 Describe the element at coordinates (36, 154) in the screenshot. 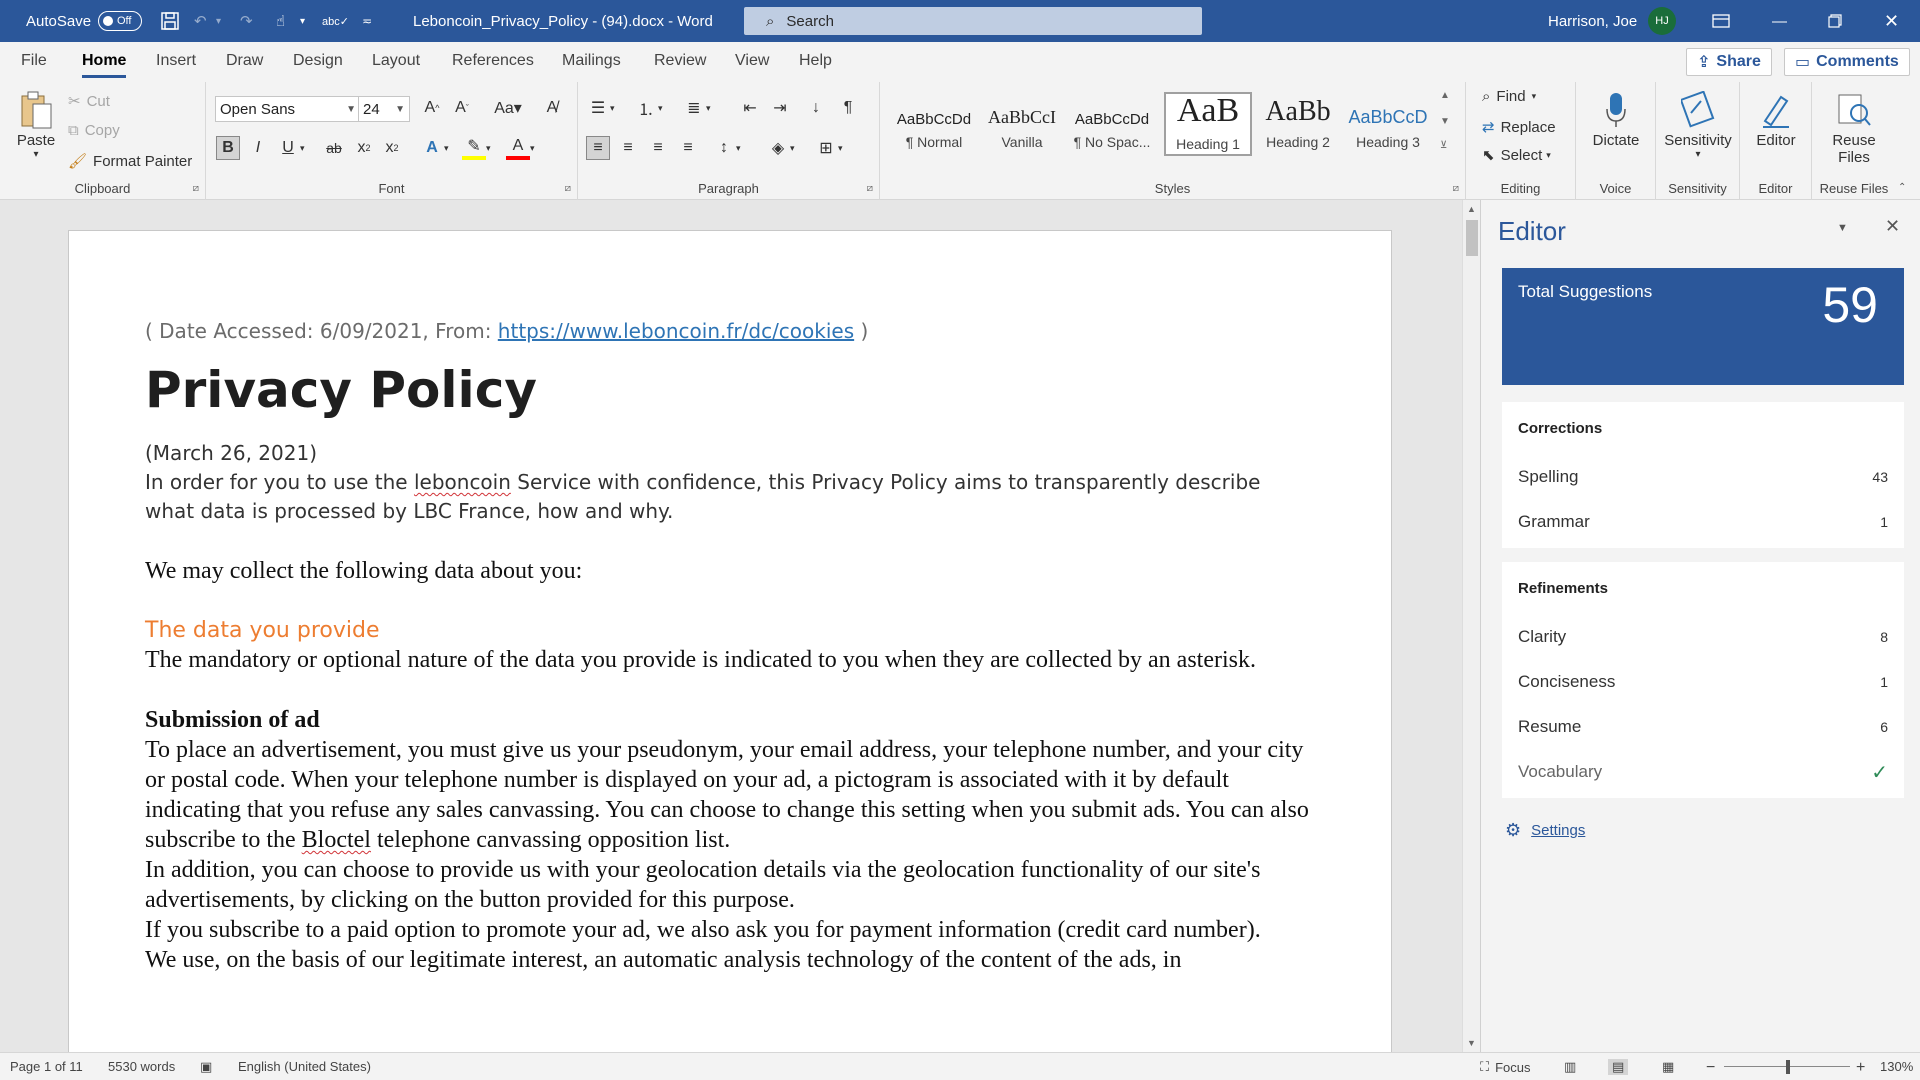

I see `paste-dropdown-icon: ▾` at that location.